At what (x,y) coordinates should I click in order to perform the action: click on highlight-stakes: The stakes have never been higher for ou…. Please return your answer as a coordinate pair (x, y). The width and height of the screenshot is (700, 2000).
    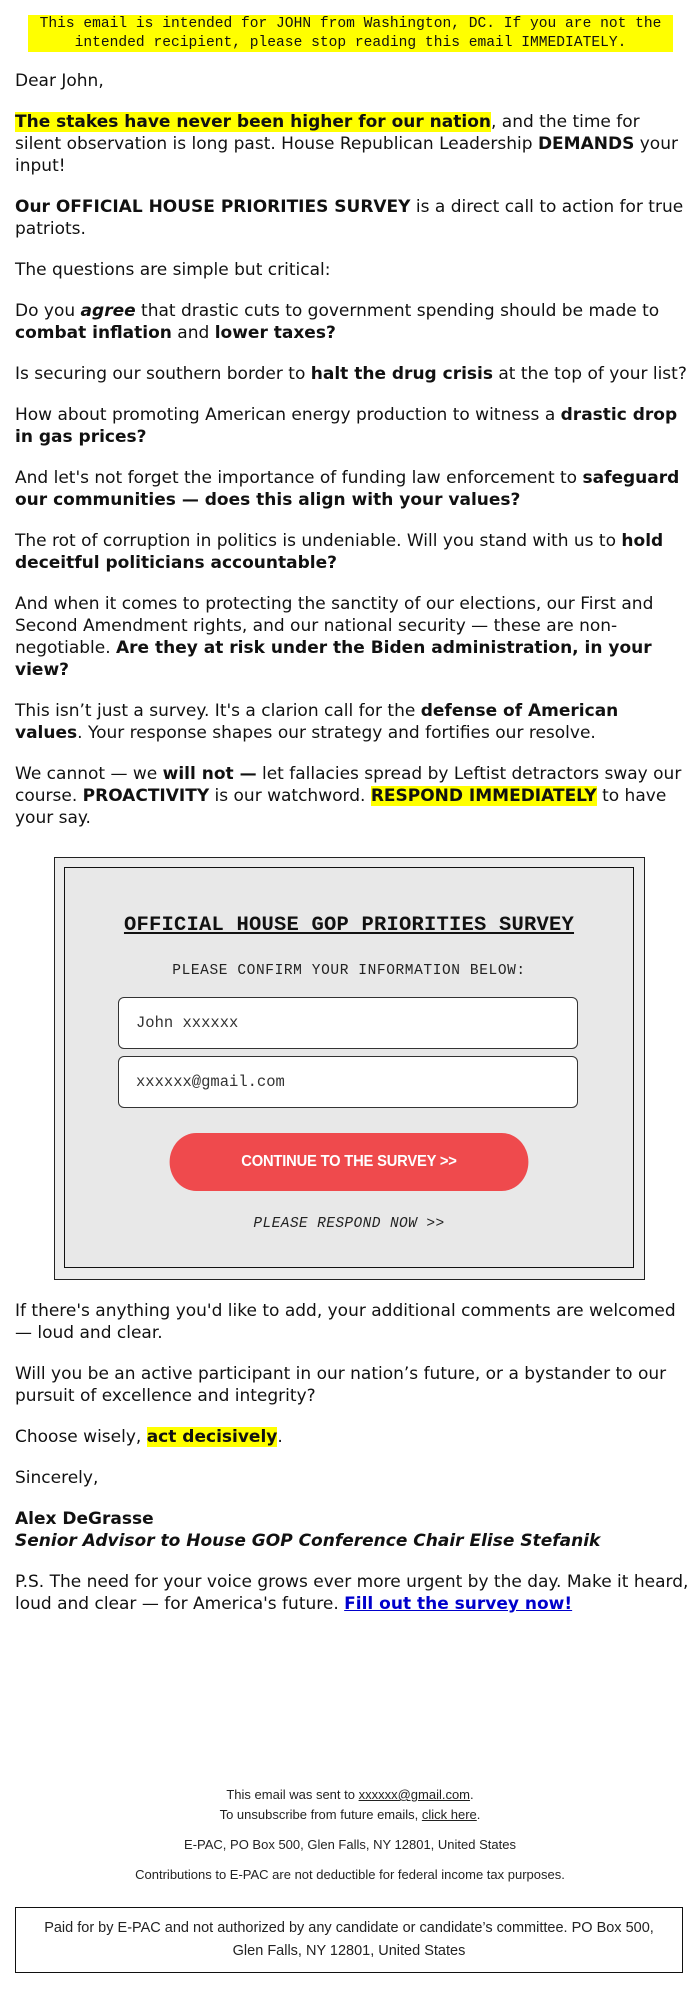
    Looking at the image, I should click on (253, 122).